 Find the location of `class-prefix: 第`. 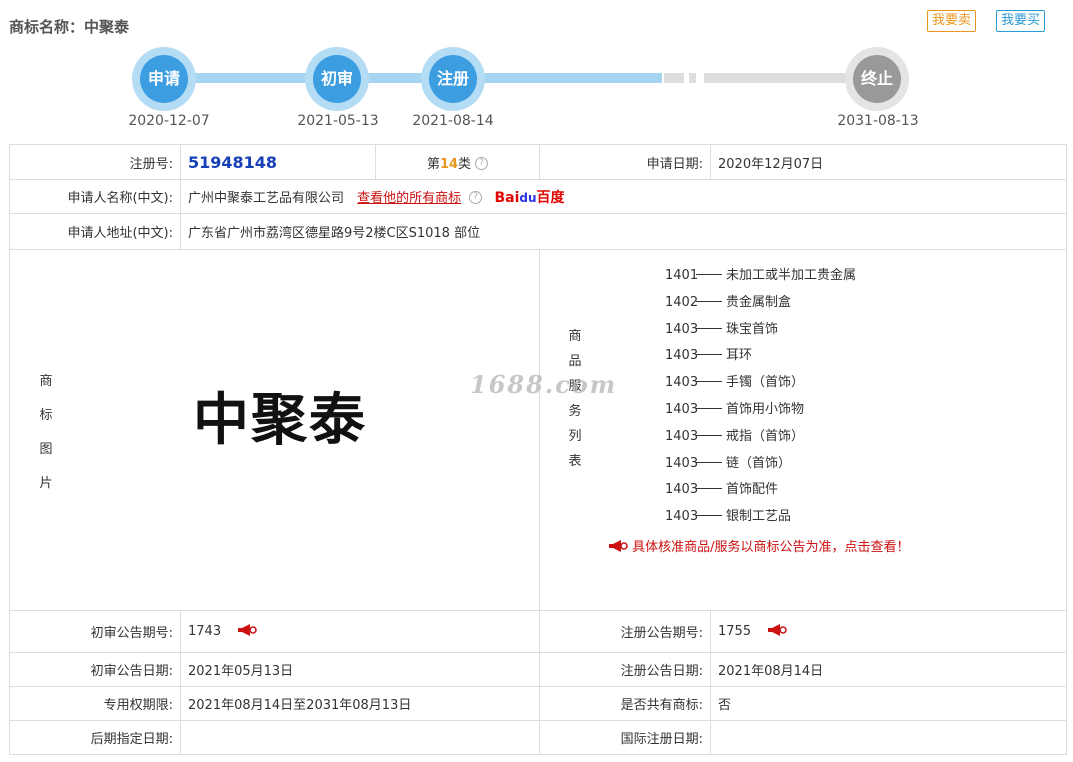

class-prefix: 第 is located at coordinates (433, 164).